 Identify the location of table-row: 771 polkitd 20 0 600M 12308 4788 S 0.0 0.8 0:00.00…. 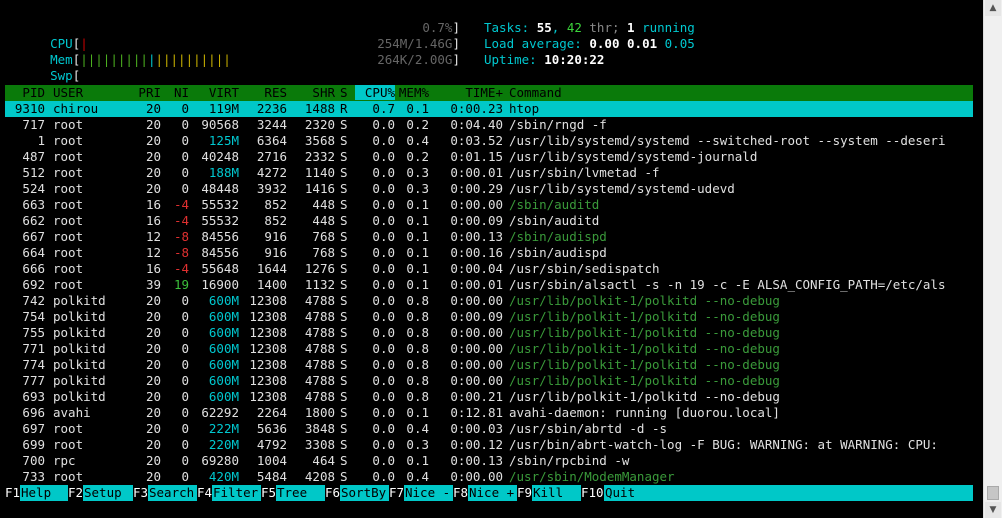
(489, 349).